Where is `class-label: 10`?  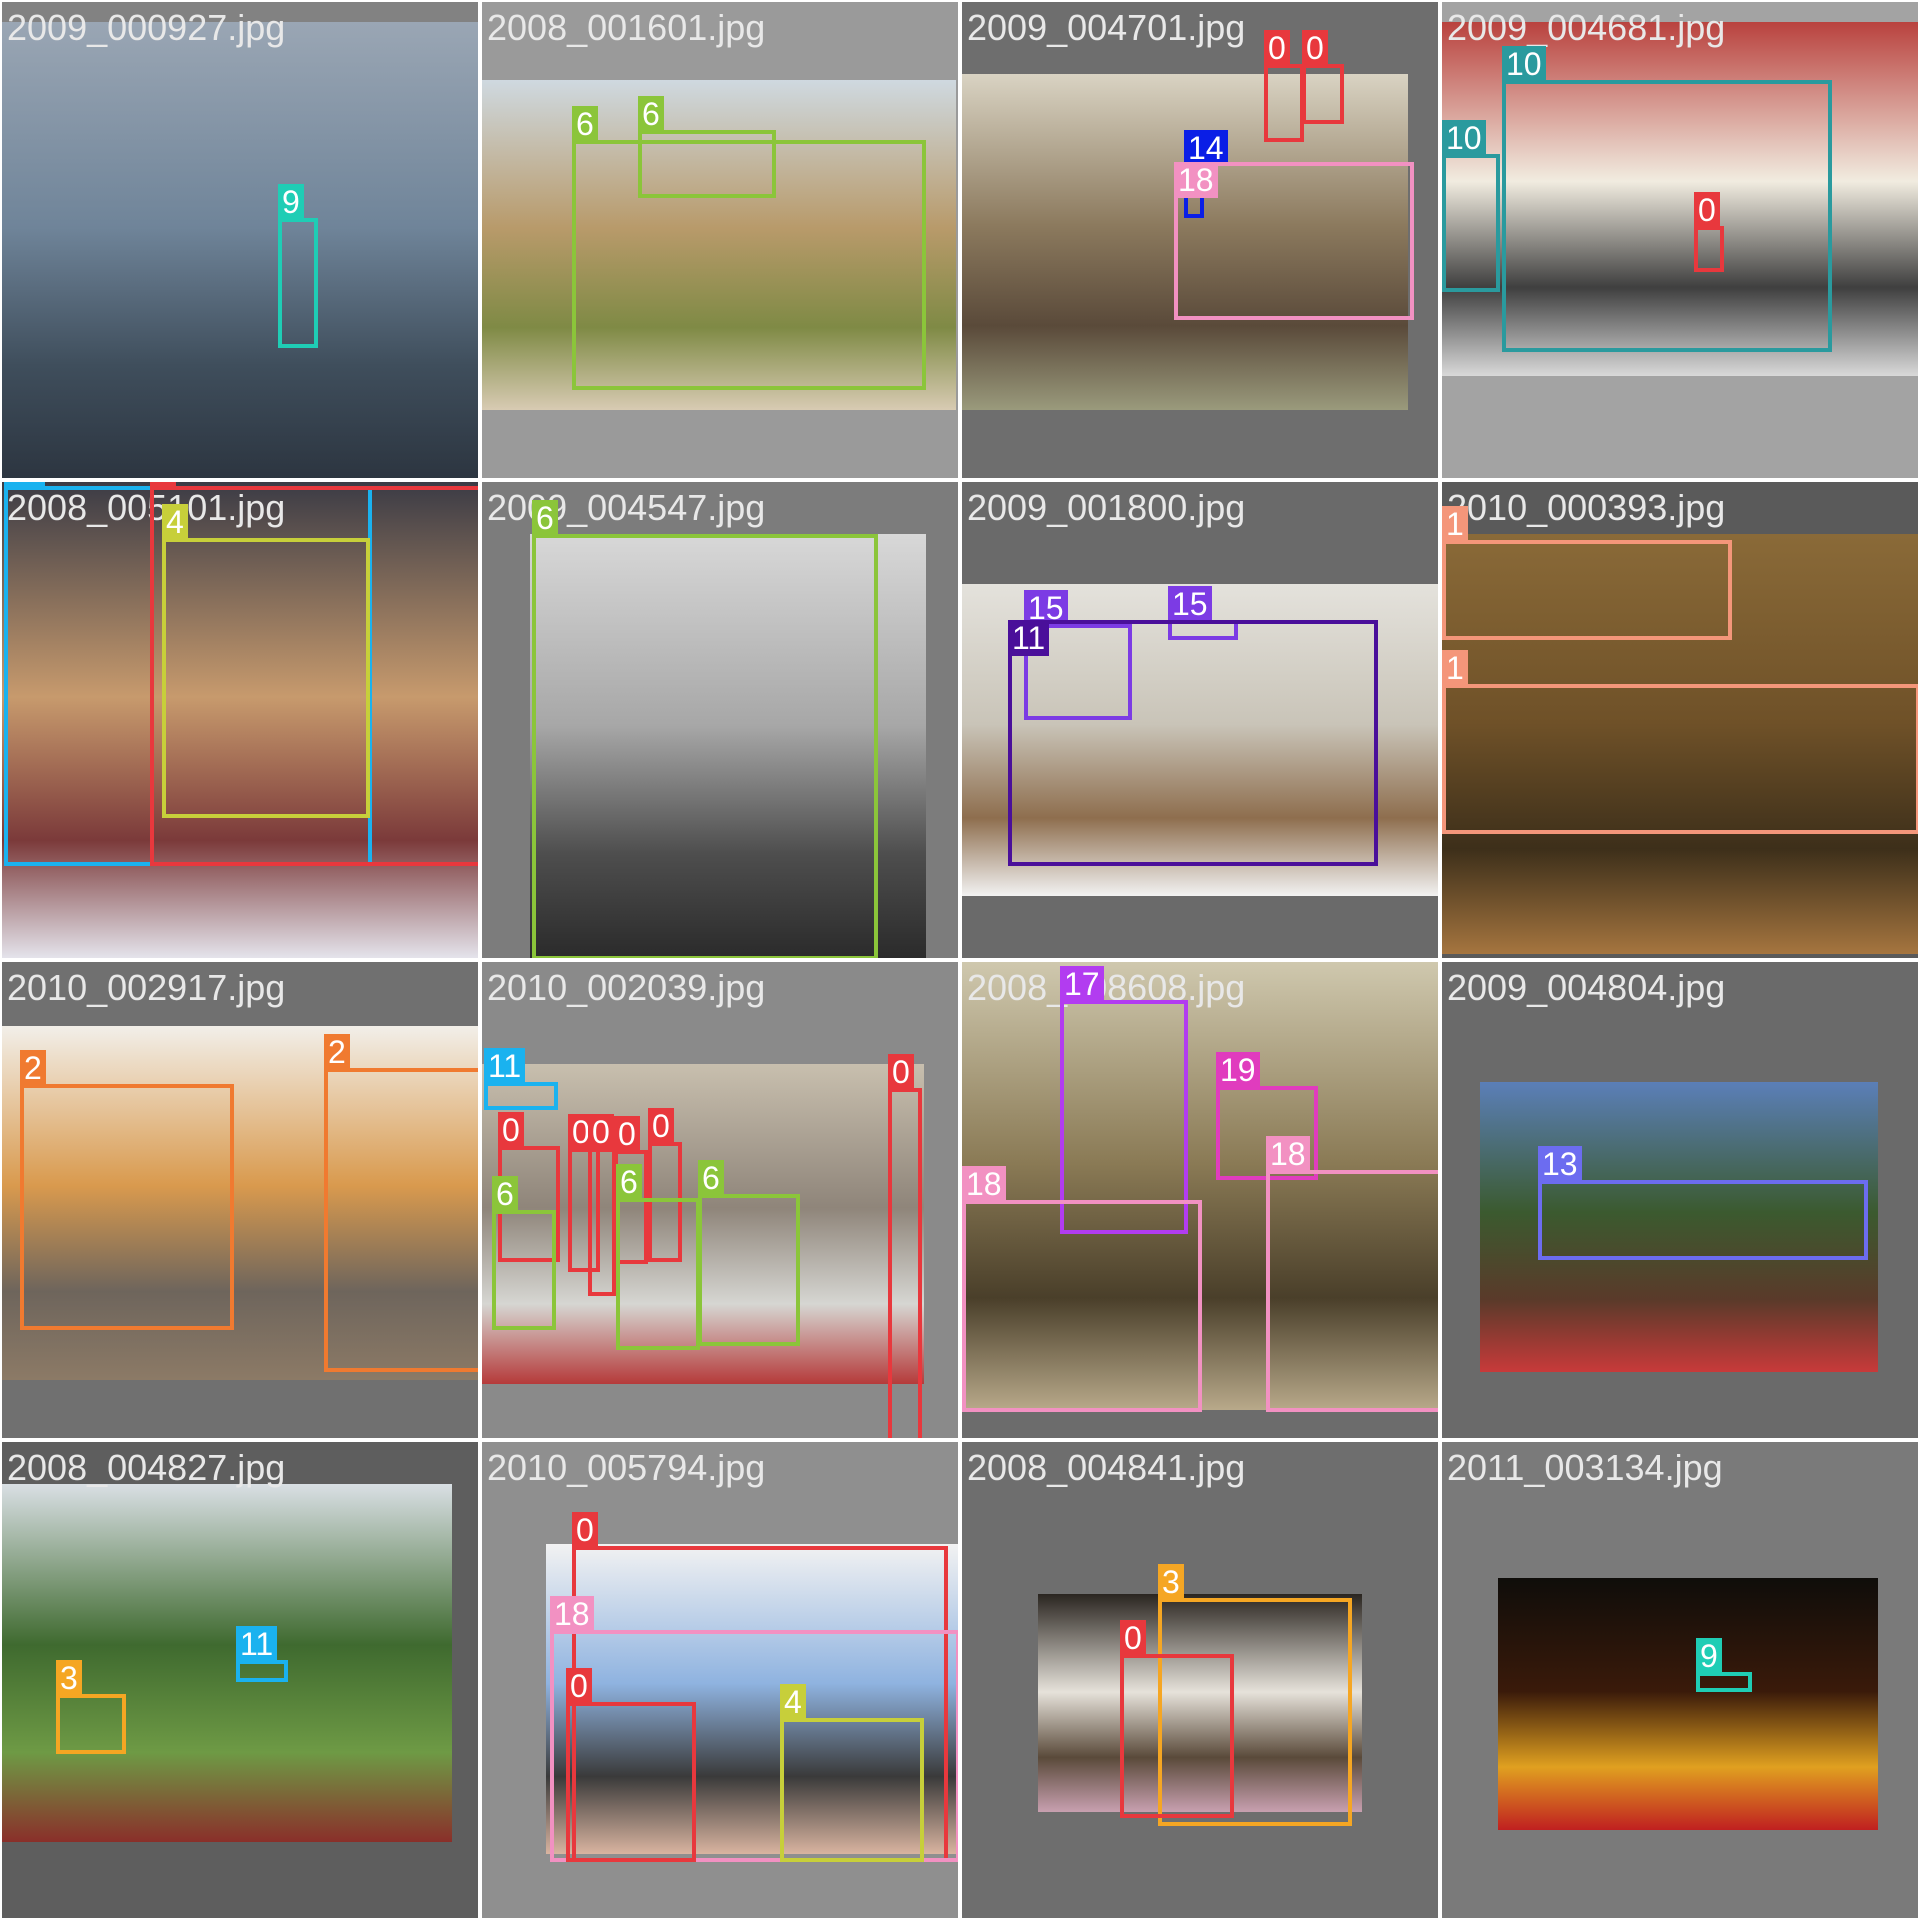
class-label: 10 is located at coordinates (1524, 64).